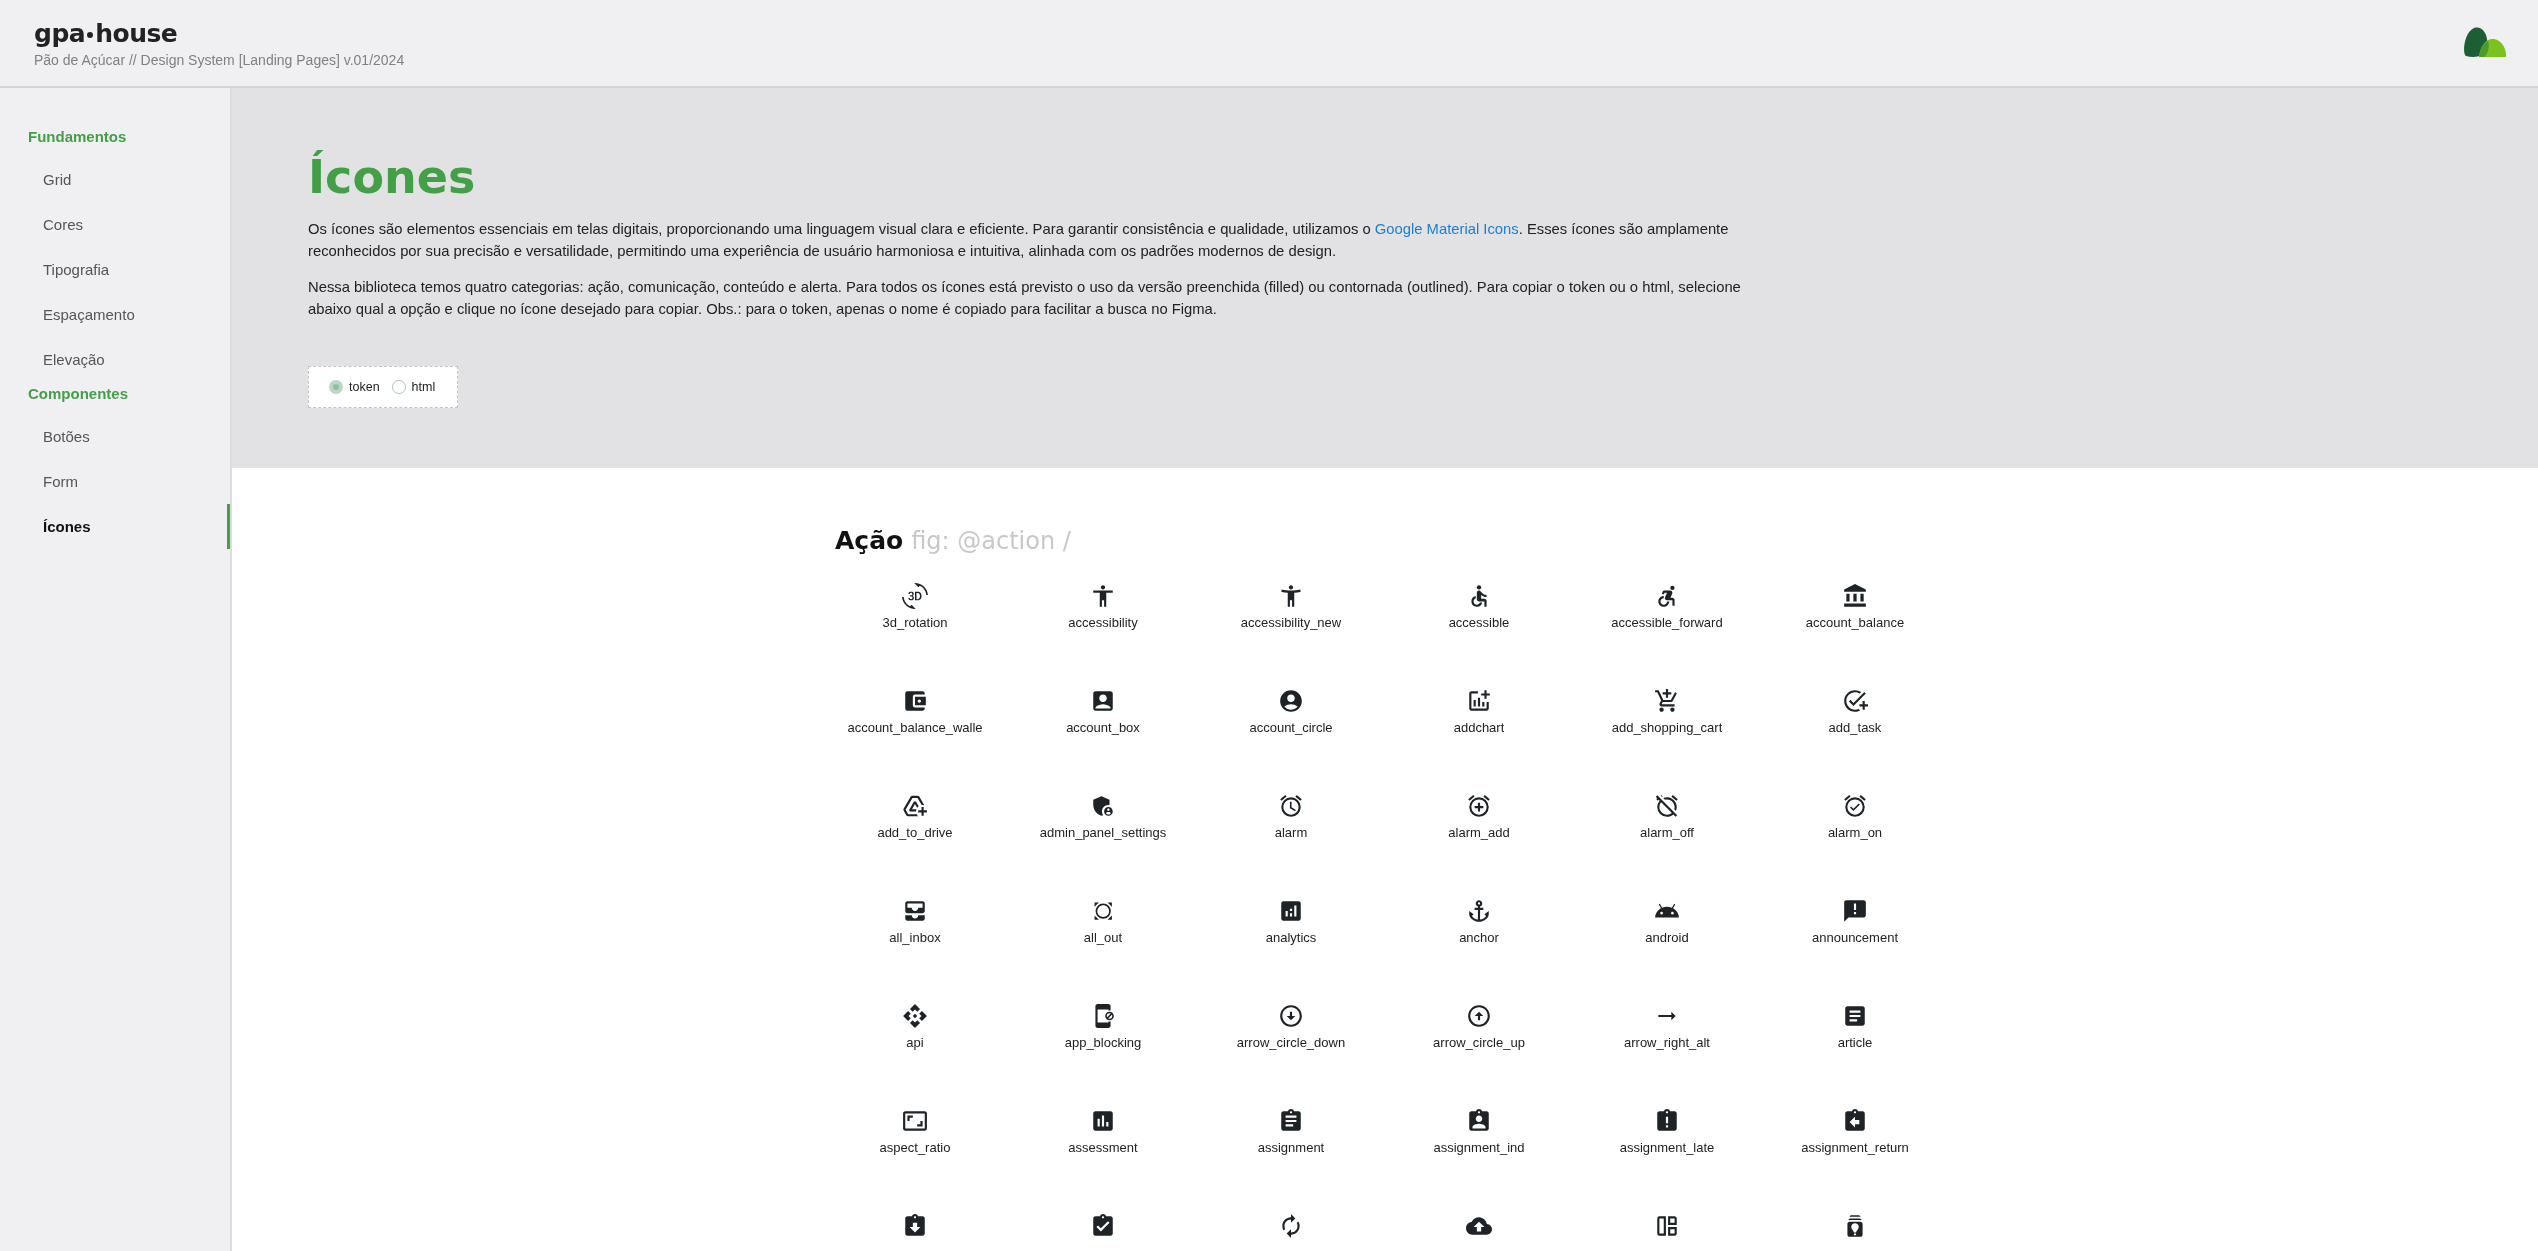 The width and height of the screenshot is (2538, 1251). I want to click on icon-tile: assignment_late, so click(1667, 1131).